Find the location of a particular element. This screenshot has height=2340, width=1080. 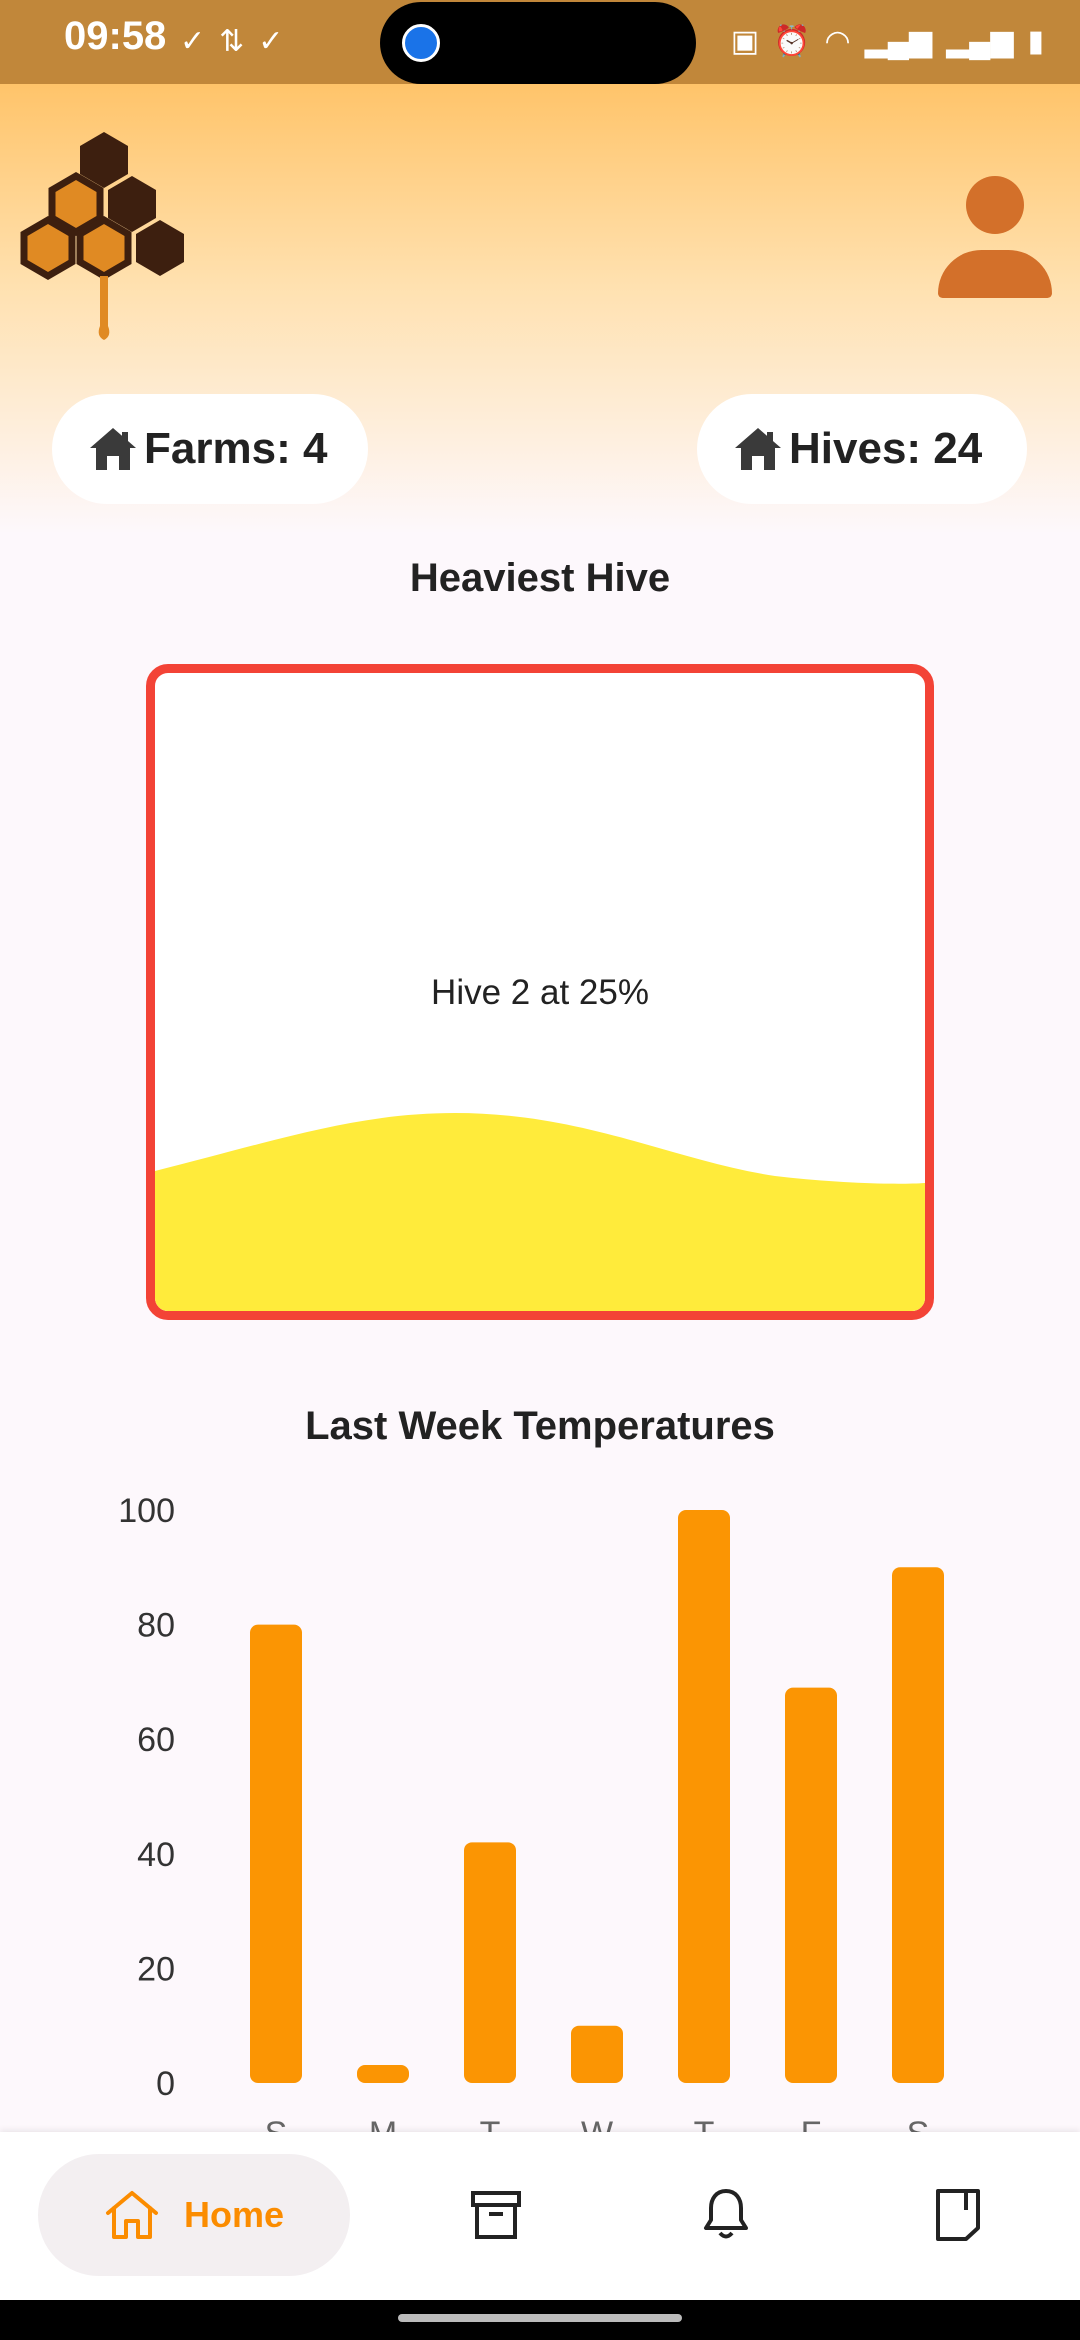

heaviest-hive-text: Hive 2 at 25% is located at coordinates (540, 992).